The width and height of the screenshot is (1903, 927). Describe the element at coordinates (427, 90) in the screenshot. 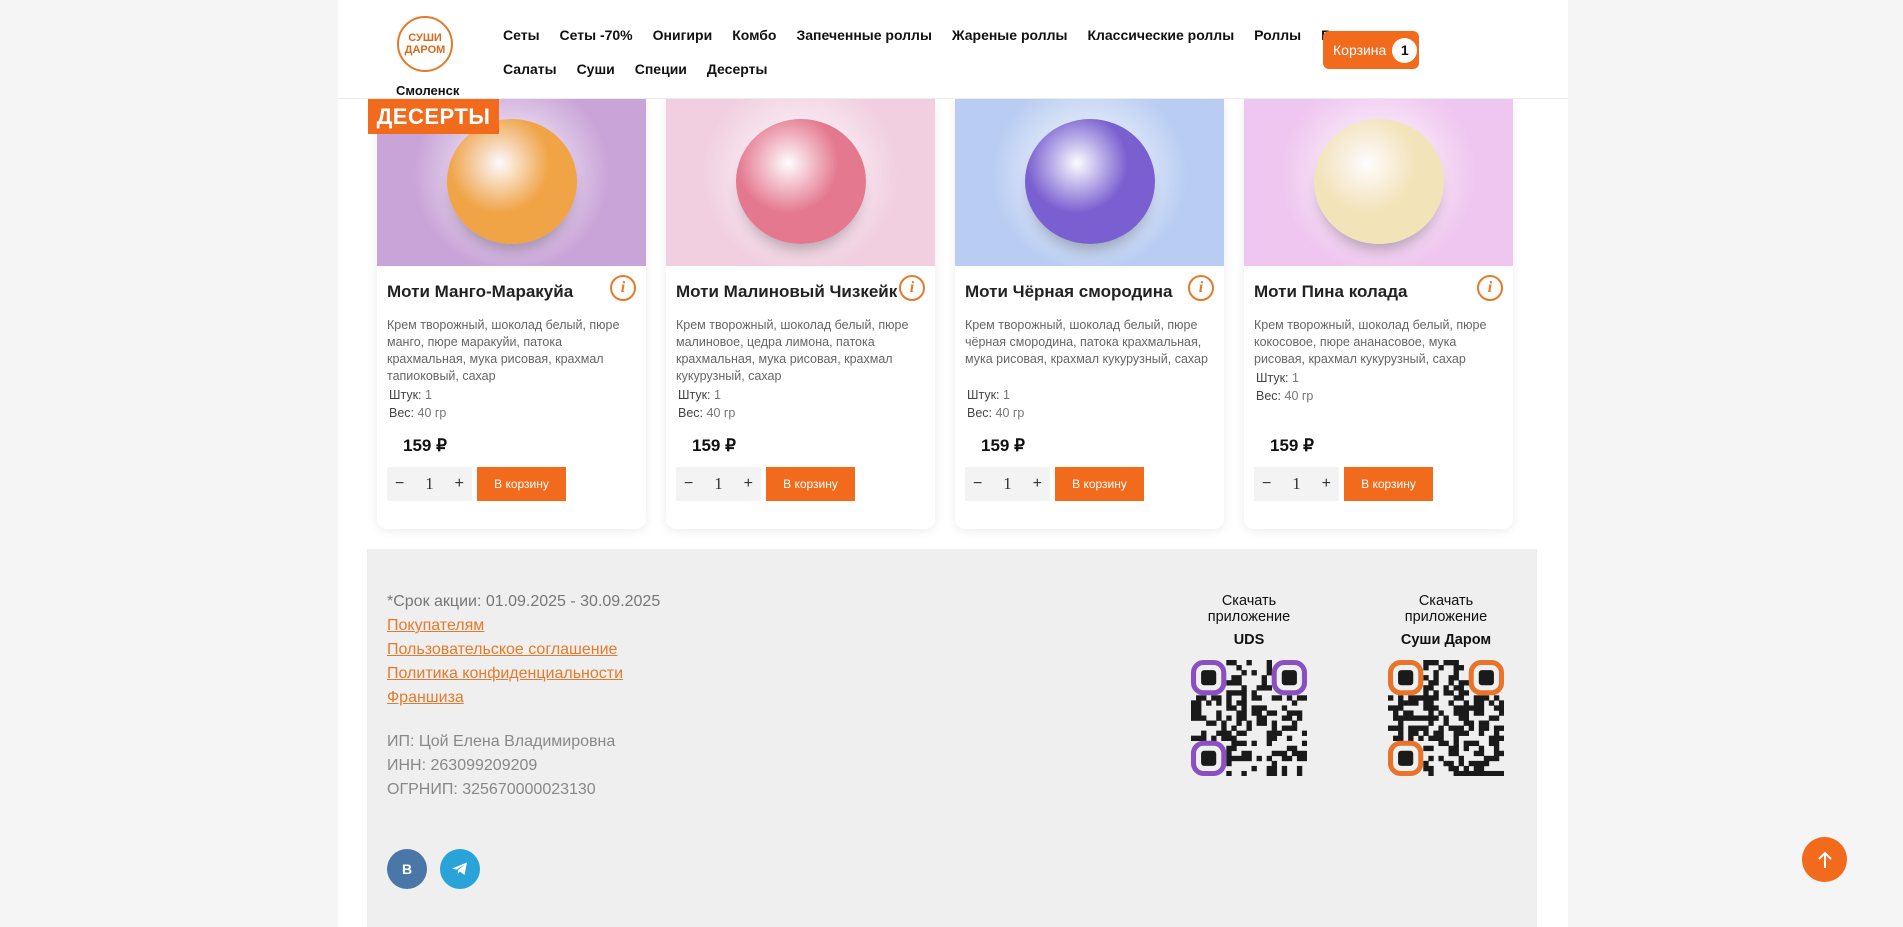

I see `city-selector: Смоленск` at that location.